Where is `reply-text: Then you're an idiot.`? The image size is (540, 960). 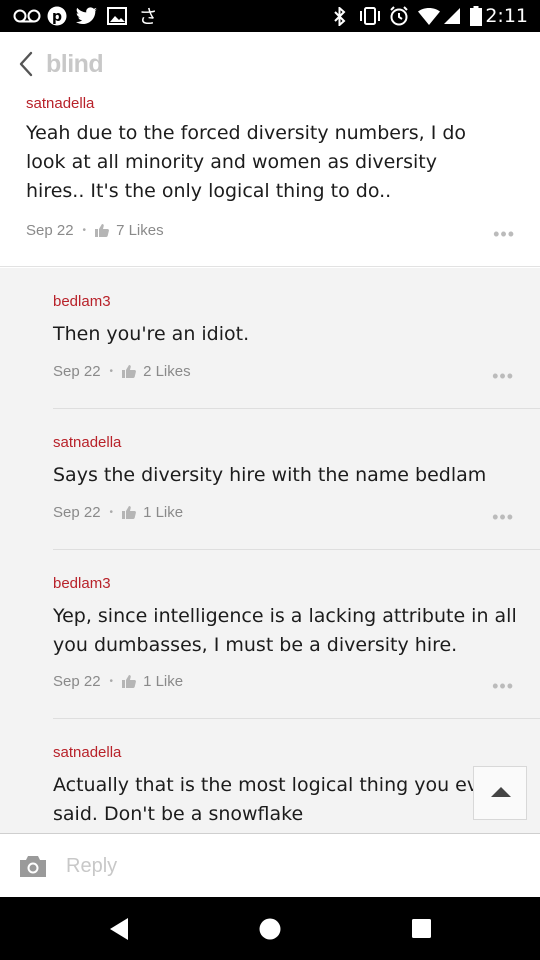 reply-text: Then you're an idiot. is located at coordinates (151, 334).